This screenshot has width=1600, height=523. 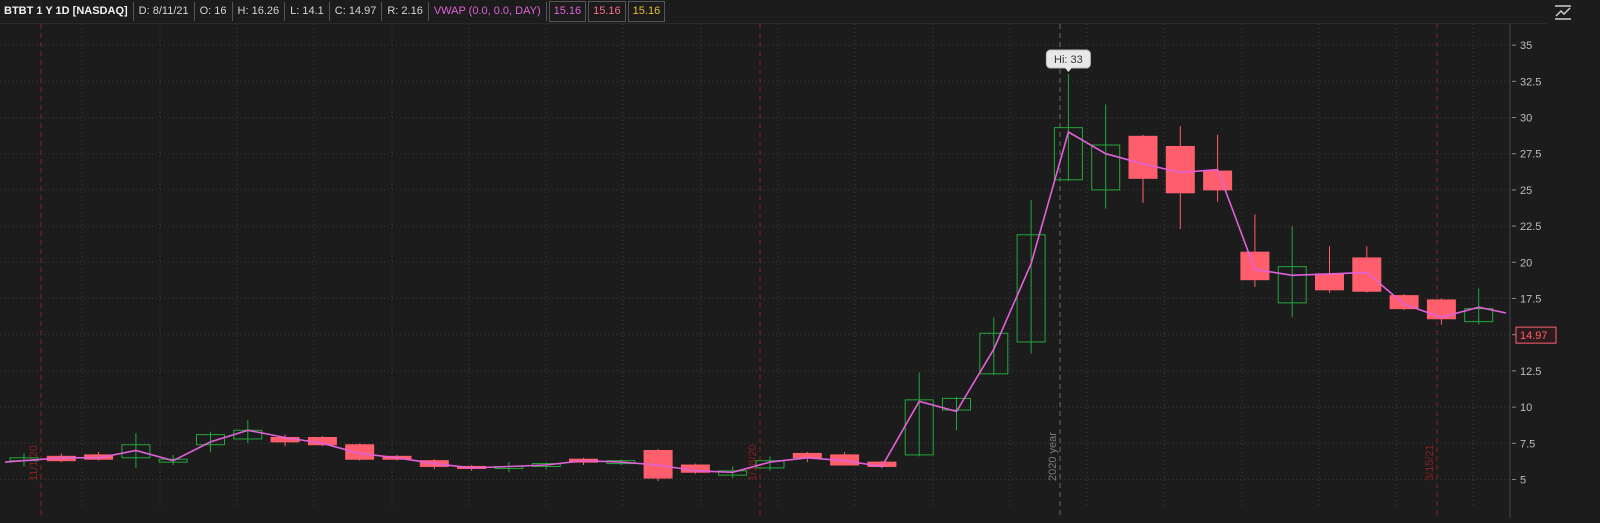 What do you see at coordinates (1068, 60) in the screenshot?
I see `high-callout-label: Hi: 33` at bounding box center [1068, 60].